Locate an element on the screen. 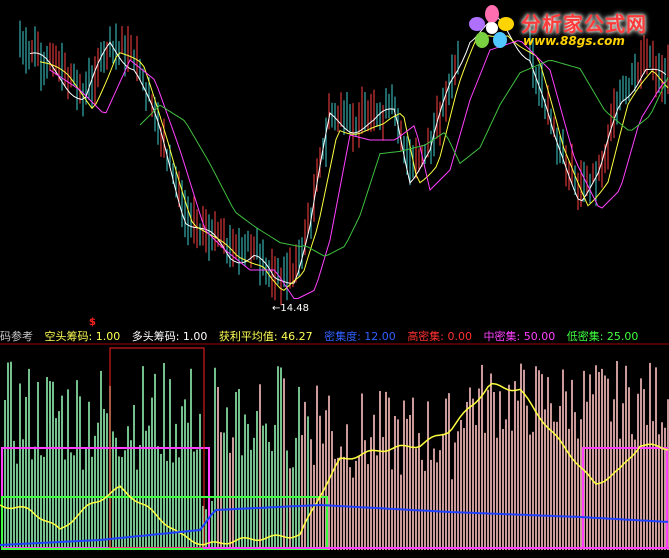 This screenshot has height=558, width=669. indicator-title: 码参考 is located at coordinates (16, 336).